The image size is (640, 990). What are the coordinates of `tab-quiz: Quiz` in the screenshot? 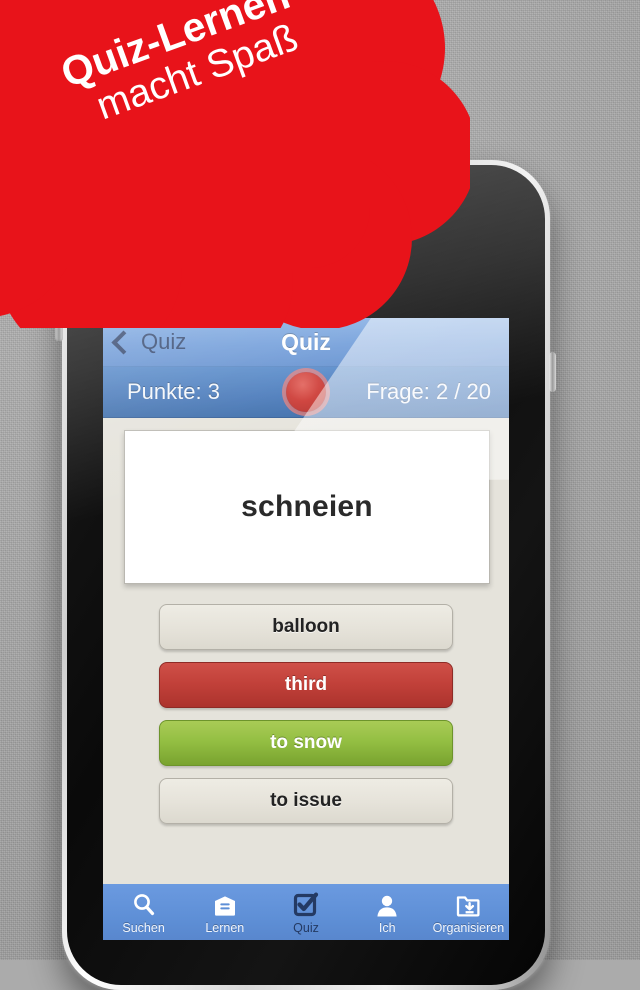 It's located at (305, 912).